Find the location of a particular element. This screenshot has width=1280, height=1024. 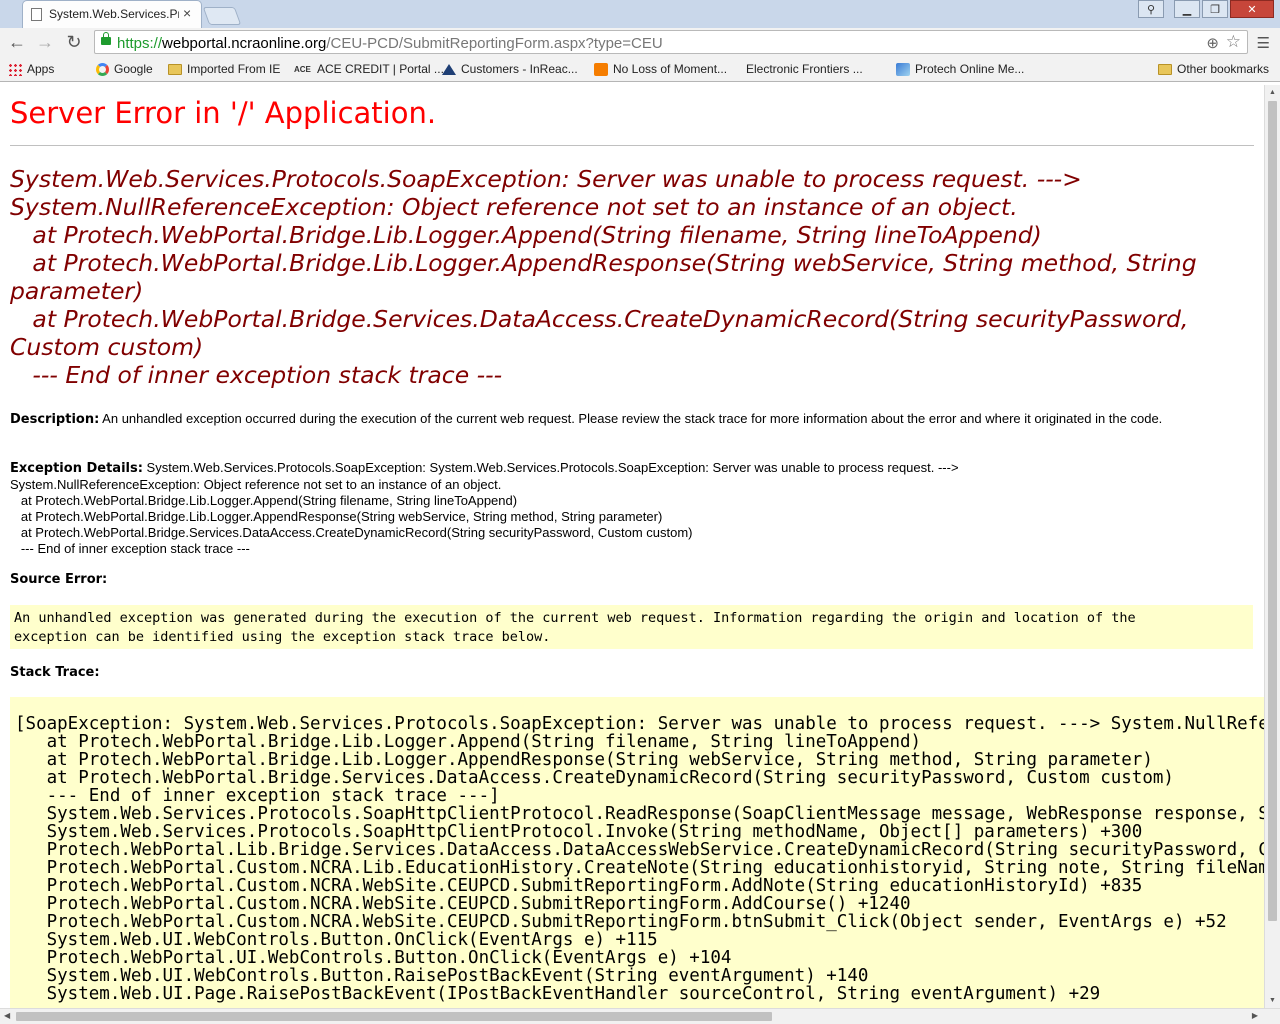

zoom-icon: ⊕ is located at coordinates (1212, 43).